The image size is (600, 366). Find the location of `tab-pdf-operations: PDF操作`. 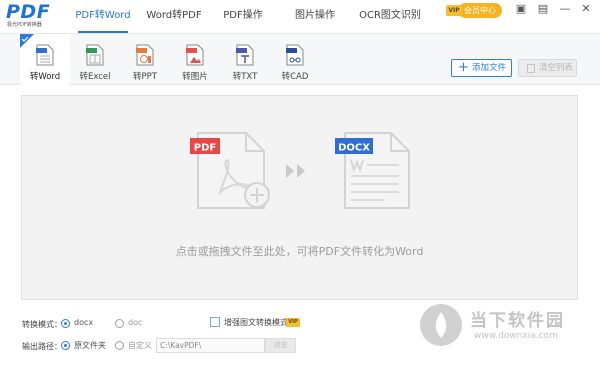

tab-pdf-operations: PDF操作 is located at coordinates (243, 16).